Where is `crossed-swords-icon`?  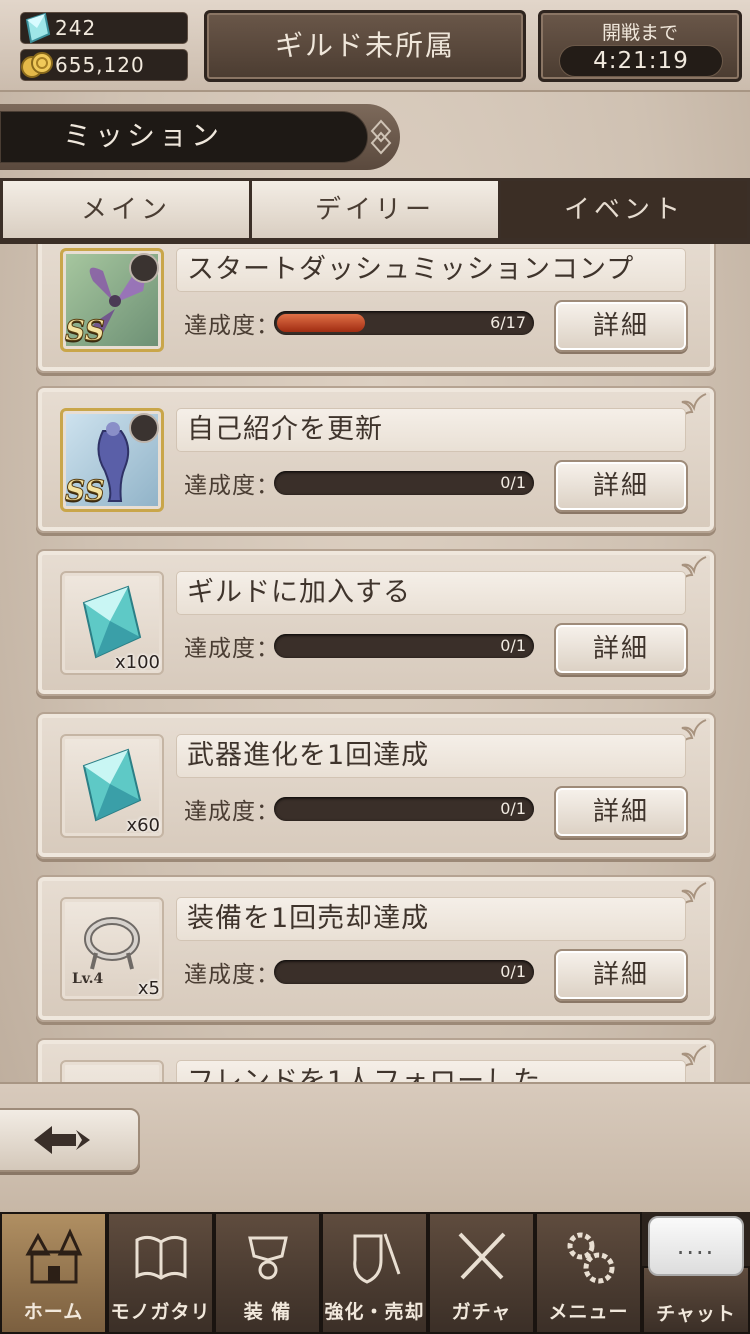 crossed-swords-icon is located at coordinates (481, 1256).